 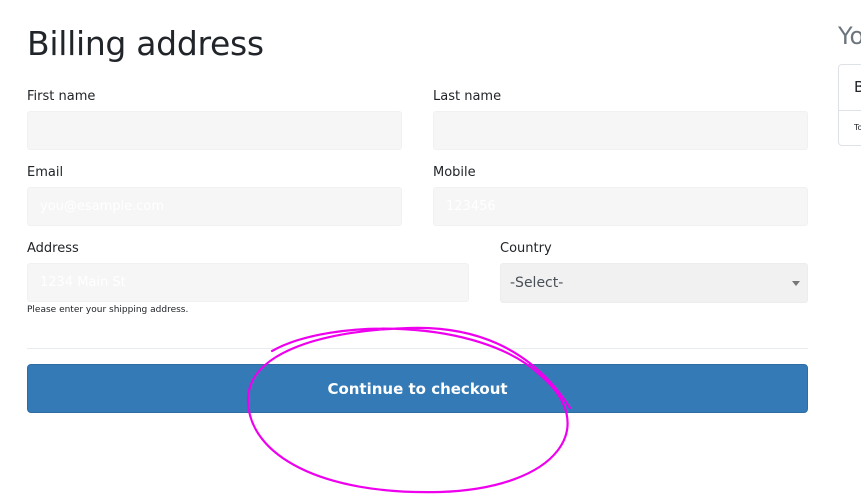 What do you see at coordinates (654, 283) in the screenshot?
I see `country-select: -Select-` at bounding box center [654, 283].